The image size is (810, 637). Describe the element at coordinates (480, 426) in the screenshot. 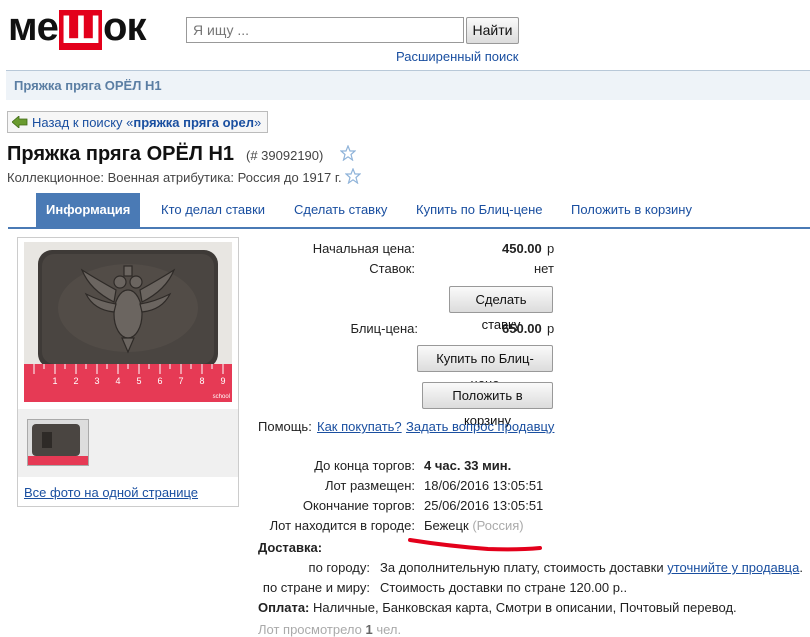

I see `ask-seller-link: Задать вопрос продавцу` at that location.